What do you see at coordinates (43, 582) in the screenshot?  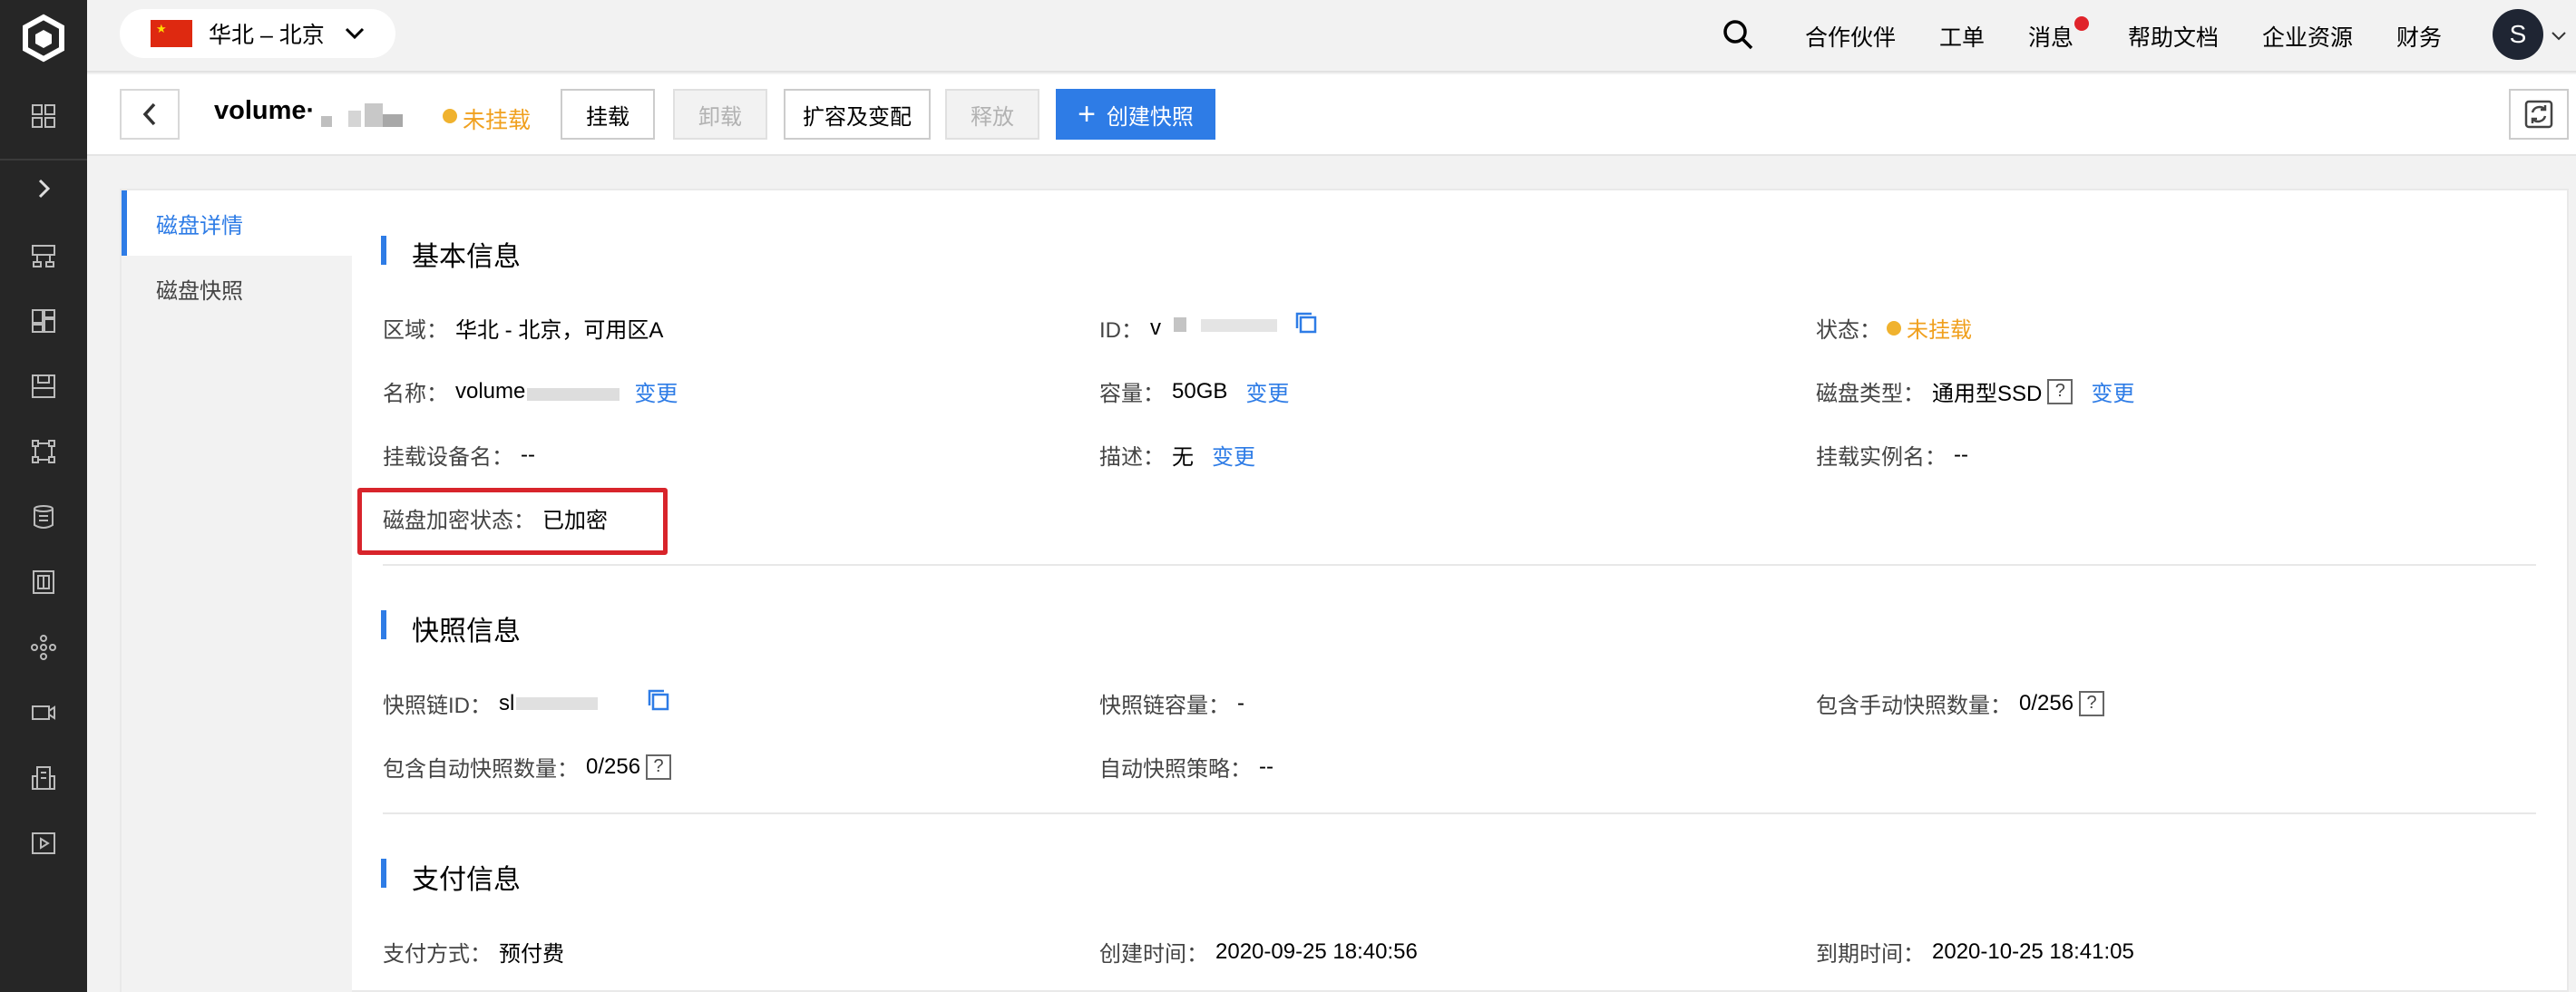 I see `building-icon` at bounding box center [43, 582].